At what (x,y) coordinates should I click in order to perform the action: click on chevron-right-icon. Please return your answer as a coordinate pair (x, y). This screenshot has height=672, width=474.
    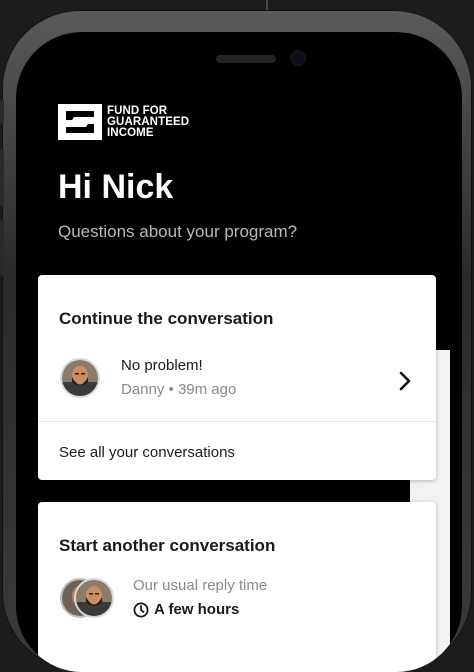
    Looking at the image, I should click on (405, 381).